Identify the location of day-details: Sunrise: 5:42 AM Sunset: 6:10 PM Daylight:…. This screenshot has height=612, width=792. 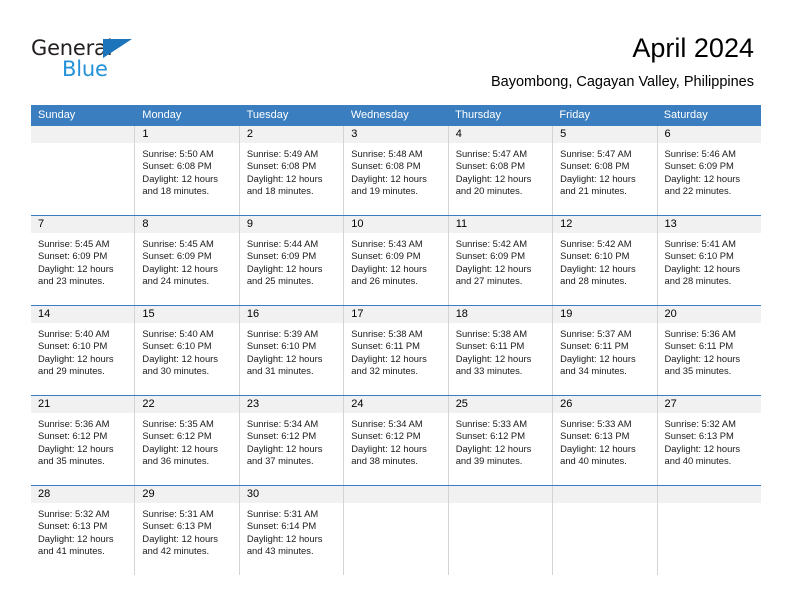
(604, 260).